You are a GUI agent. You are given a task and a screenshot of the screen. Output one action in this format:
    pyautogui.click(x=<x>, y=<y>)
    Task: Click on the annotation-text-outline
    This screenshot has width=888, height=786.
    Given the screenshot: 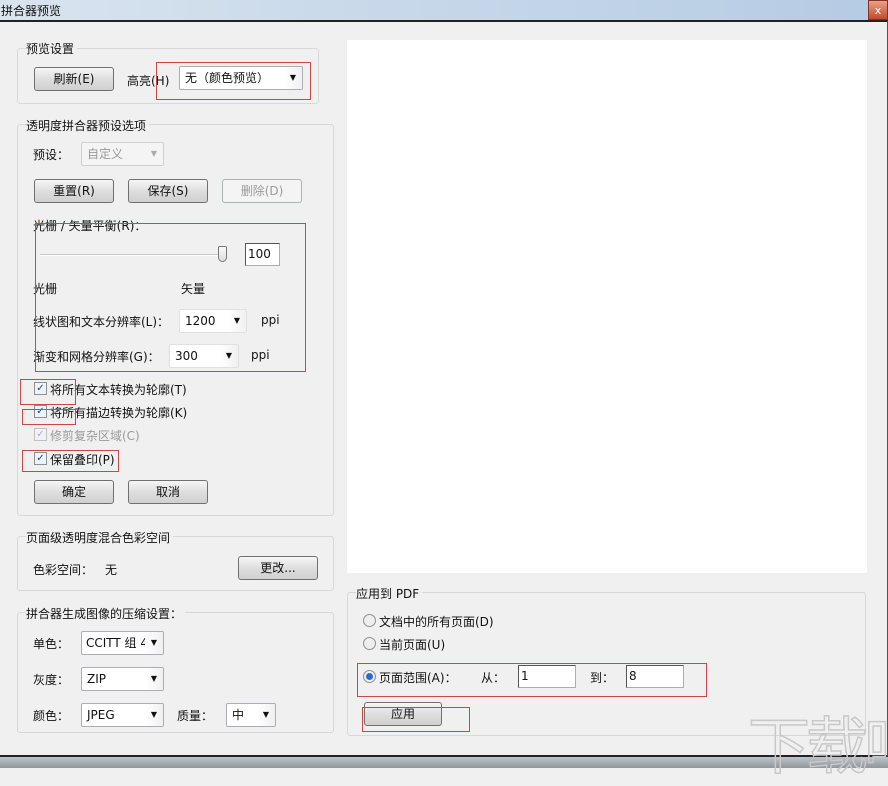 What is the action you would take?
    pyautogui.click(x=48, y=392)
    